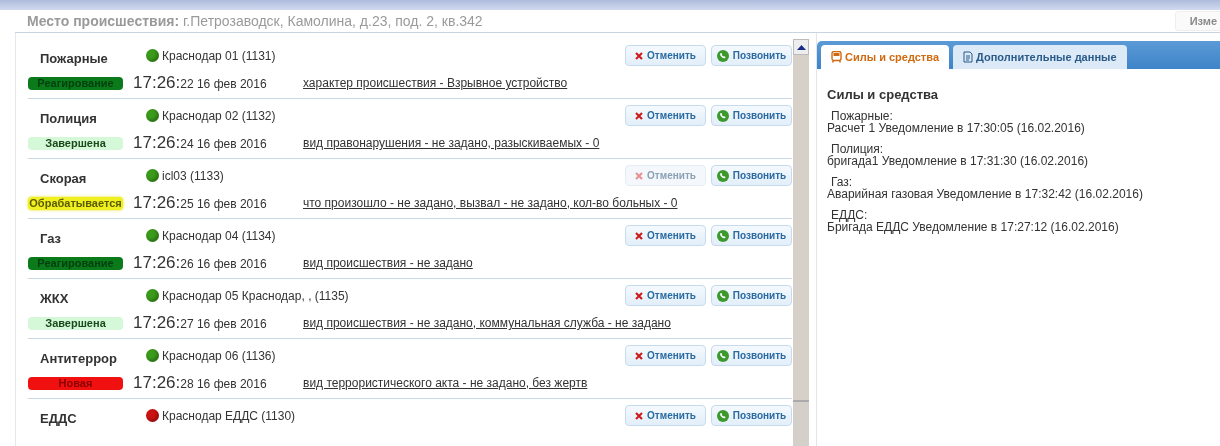 The width and height of the screenshot is (1220, 446). Describe the element at coordinates (1197, 21) in the screenshot. I see `edit-button: Изме` at that location.